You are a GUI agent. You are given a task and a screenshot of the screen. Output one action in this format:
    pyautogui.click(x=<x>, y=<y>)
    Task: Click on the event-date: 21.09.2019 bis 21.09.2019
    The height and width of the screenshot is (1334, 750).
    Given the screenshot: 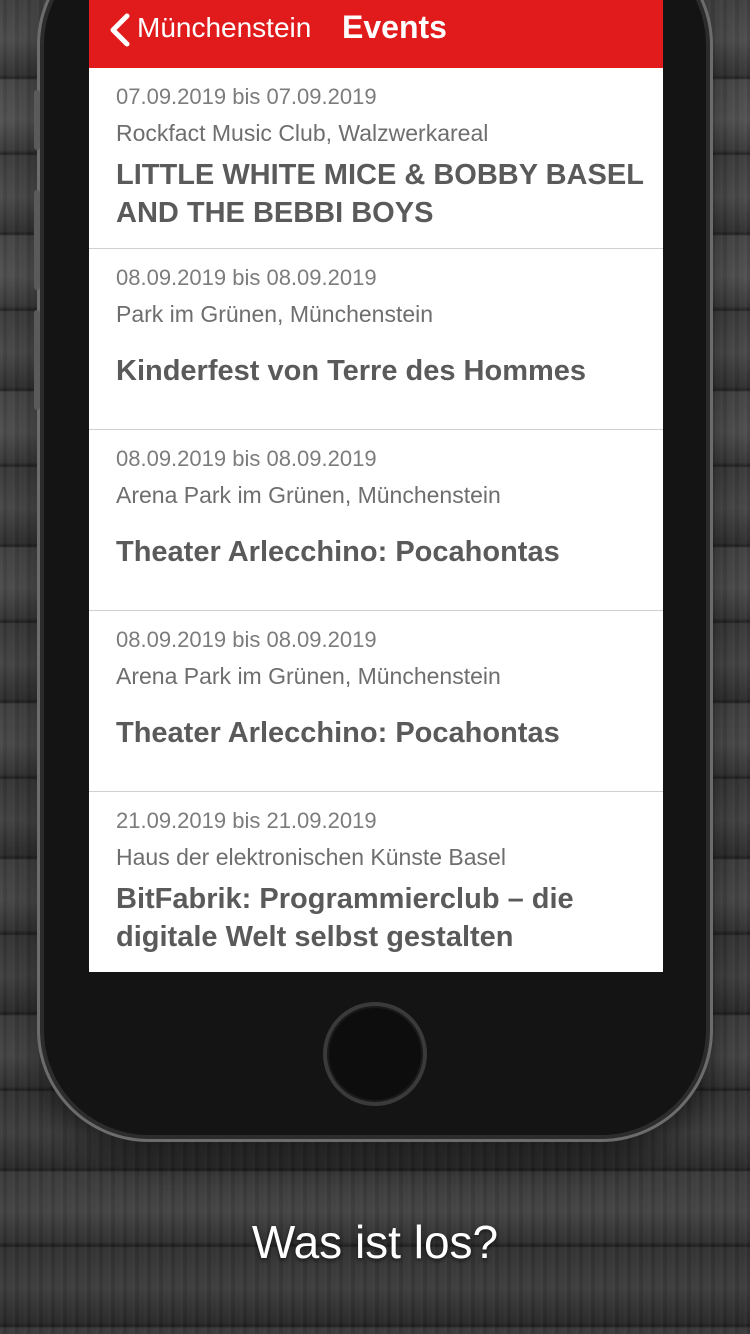 What is the action you would take?
    pyautogui.click(x=246, y=820)
    